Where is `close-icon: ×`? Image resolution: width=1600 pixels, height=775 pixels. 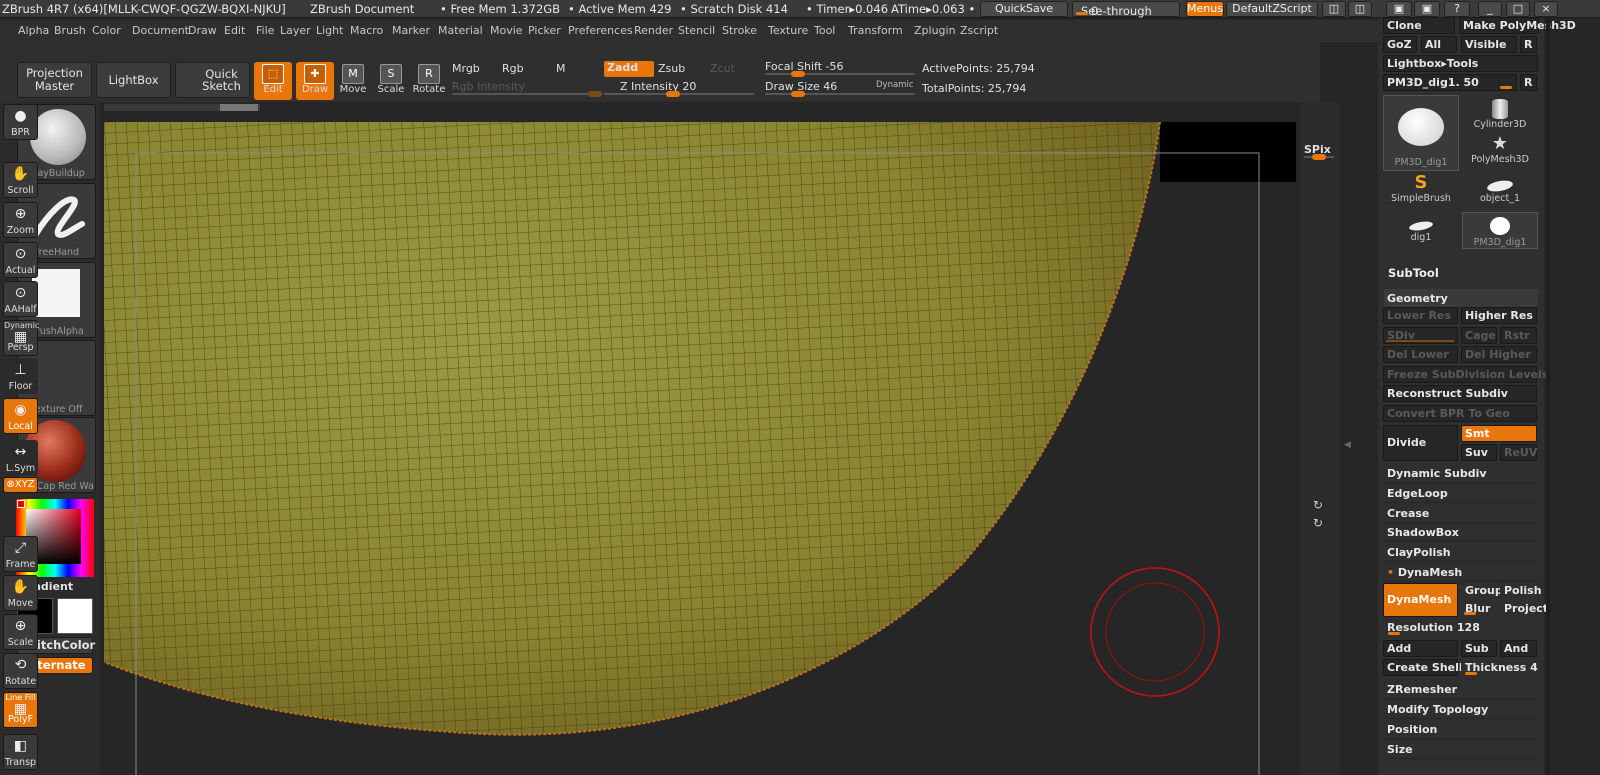 close-icon: × is located at coordinates (1546, 9).